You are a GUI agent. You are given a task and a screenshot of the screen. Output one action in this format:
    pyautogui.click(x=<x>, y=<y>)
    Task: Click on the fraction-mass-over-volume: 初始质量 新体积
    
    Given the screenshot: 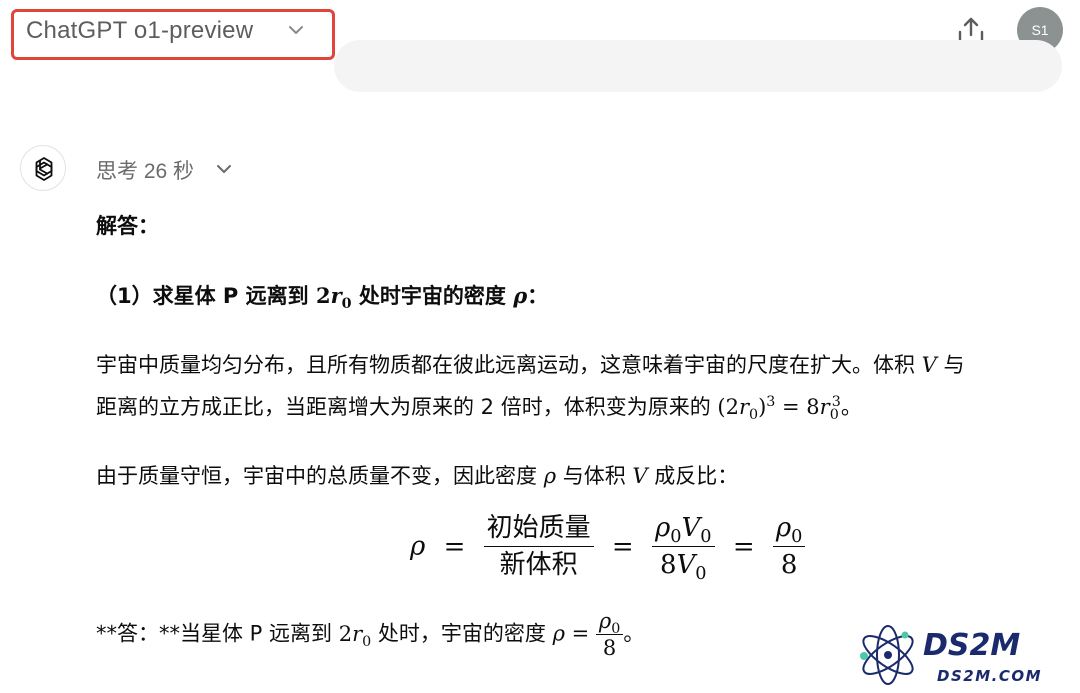 What is the action you would take?
    pyautogui.click(x=538, y=546)
    